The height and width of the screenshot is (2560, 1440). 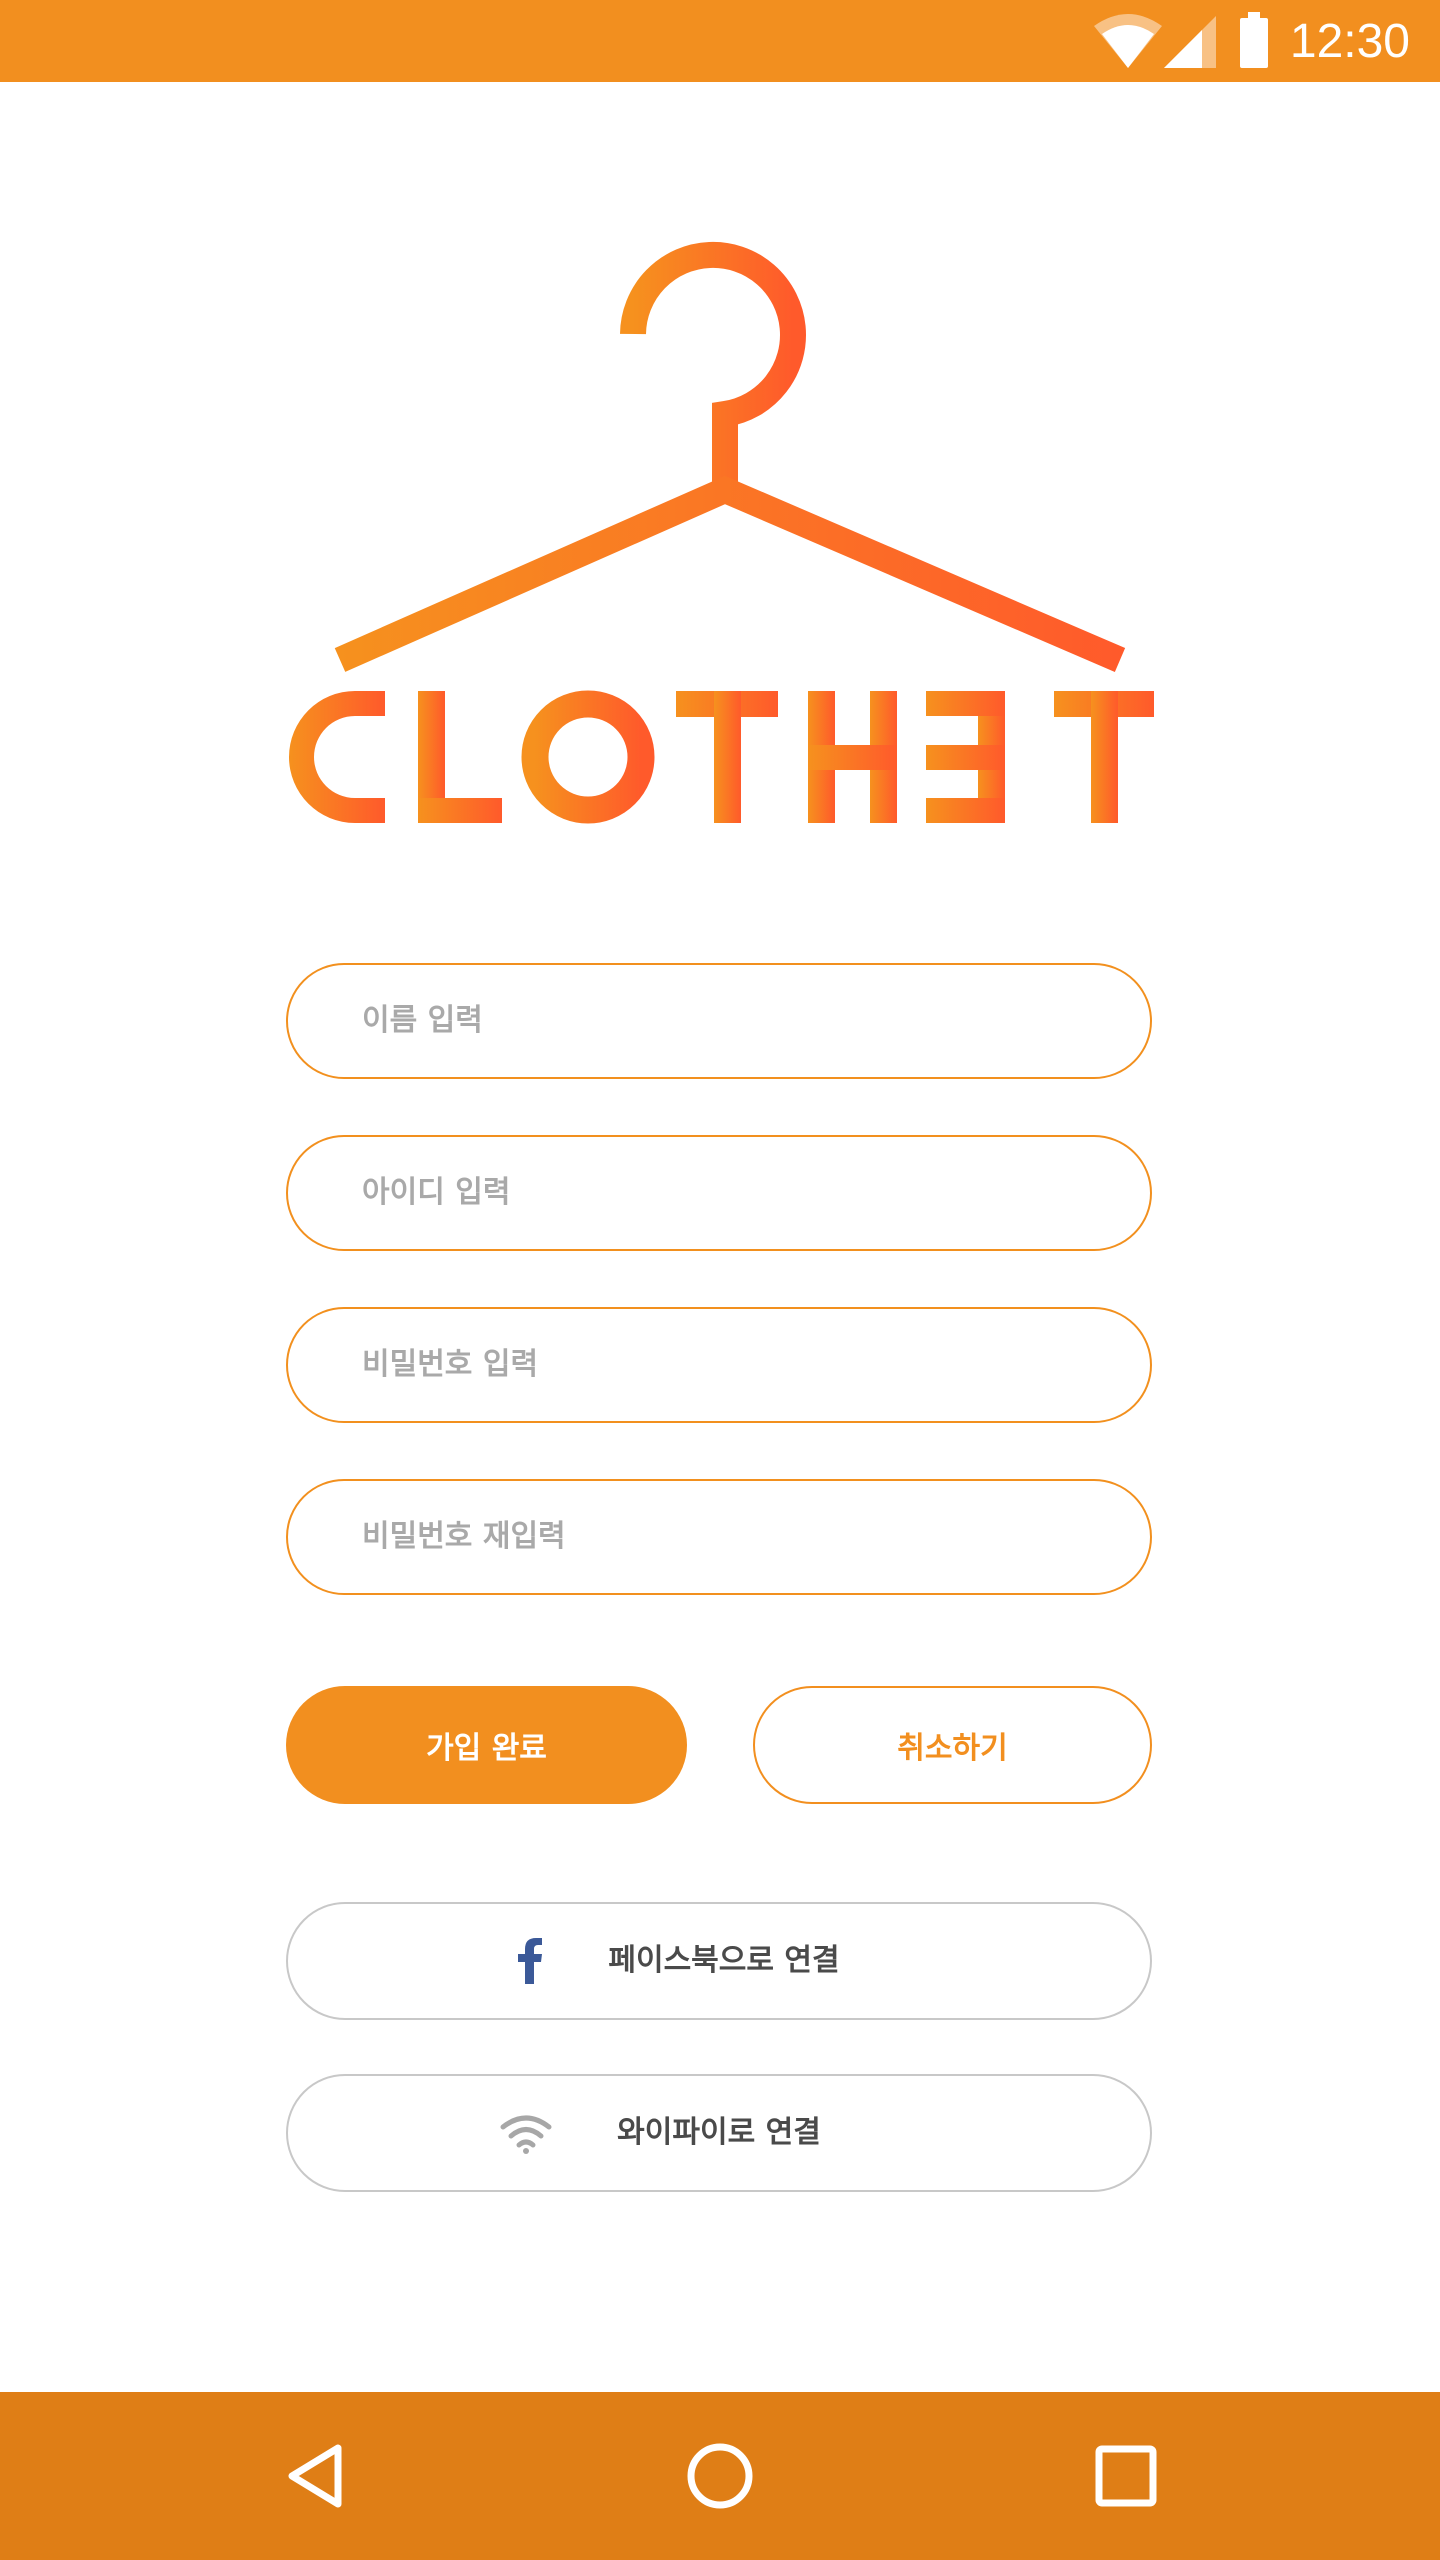 What do you see at coordinates (316, 2476) in the screenshot?
I see `back-icon` at bounding box center [316, 2476].